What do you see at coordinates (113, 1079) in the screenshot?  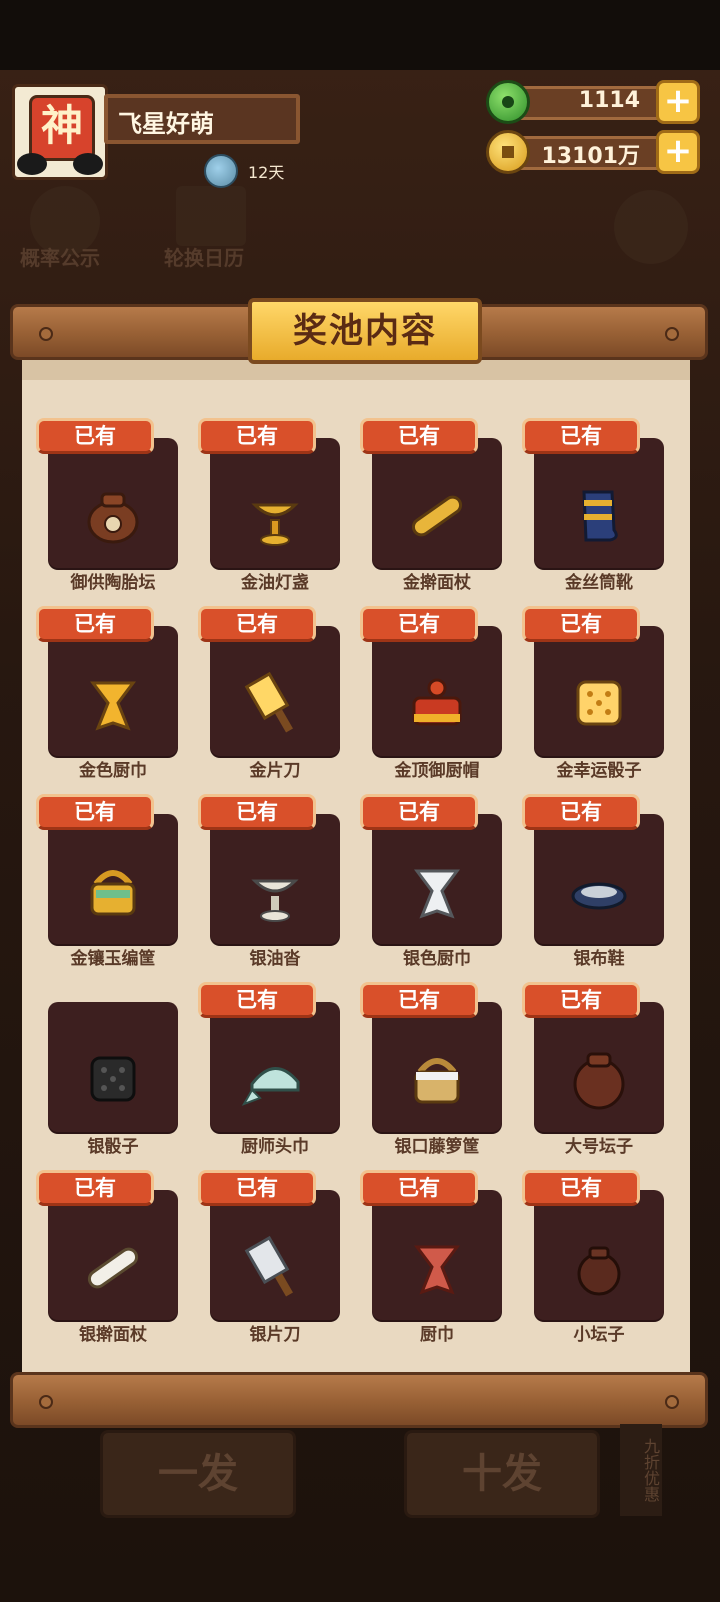 I see `silver-dice-icon` at bounding box center [113, 1079].